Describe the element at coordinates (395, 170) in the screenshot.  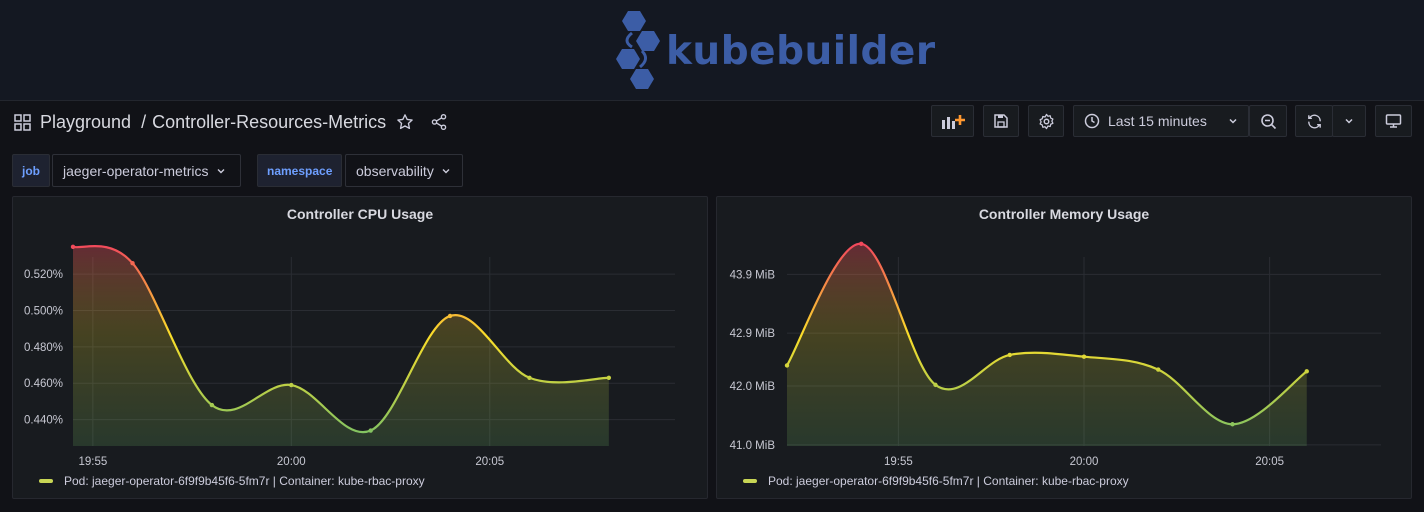
I see `variable-value-namespace: observability` at that location.